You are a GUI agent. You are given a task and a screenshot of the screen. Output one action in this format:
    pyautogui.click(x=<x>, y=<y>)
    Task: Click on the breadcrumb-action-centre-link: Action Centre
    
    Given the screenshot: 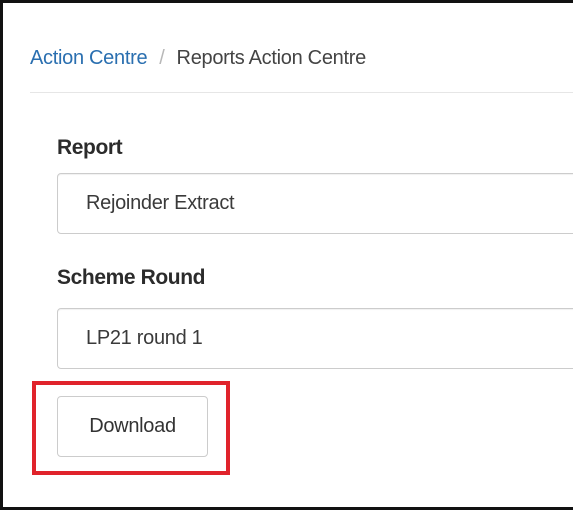 What is the action you would take?
    pyautogui.click(x=89, y=58)
    